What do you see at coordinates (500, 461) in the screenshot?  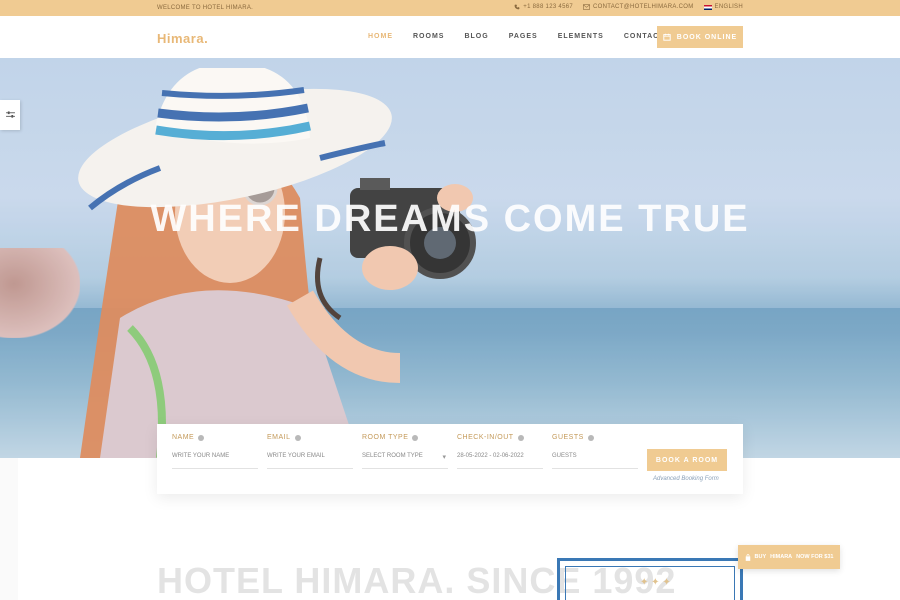 I see `check-in-out-input: 28-05-2022 - 02-06-2022` at bounding box center [500, 461].